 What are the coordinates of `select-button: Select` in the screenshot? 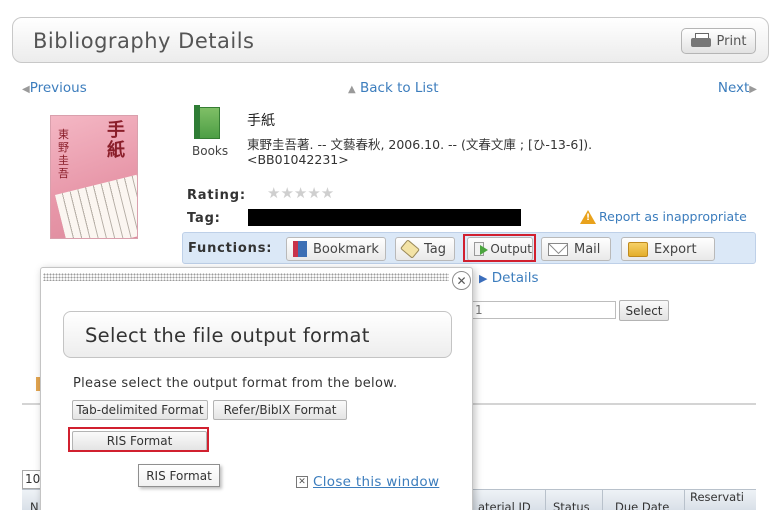 It's located at (644, 310).